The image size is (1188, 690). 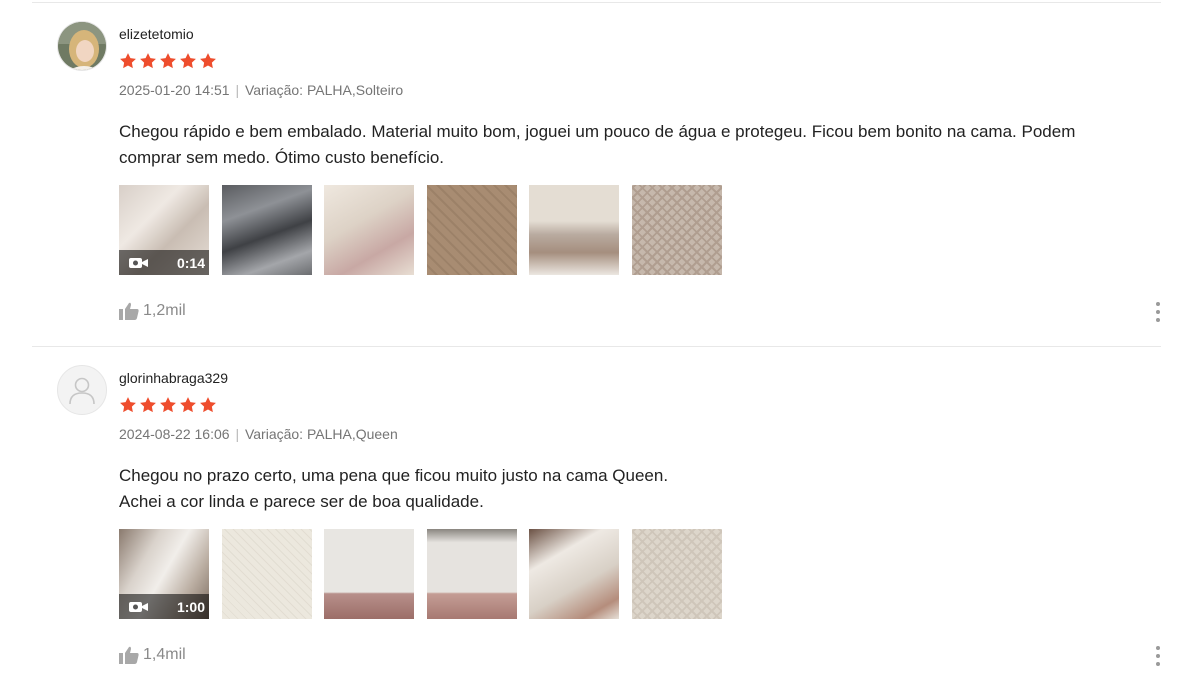 I want to click on like-count: 1,4mil, so click(x=164, y=654).